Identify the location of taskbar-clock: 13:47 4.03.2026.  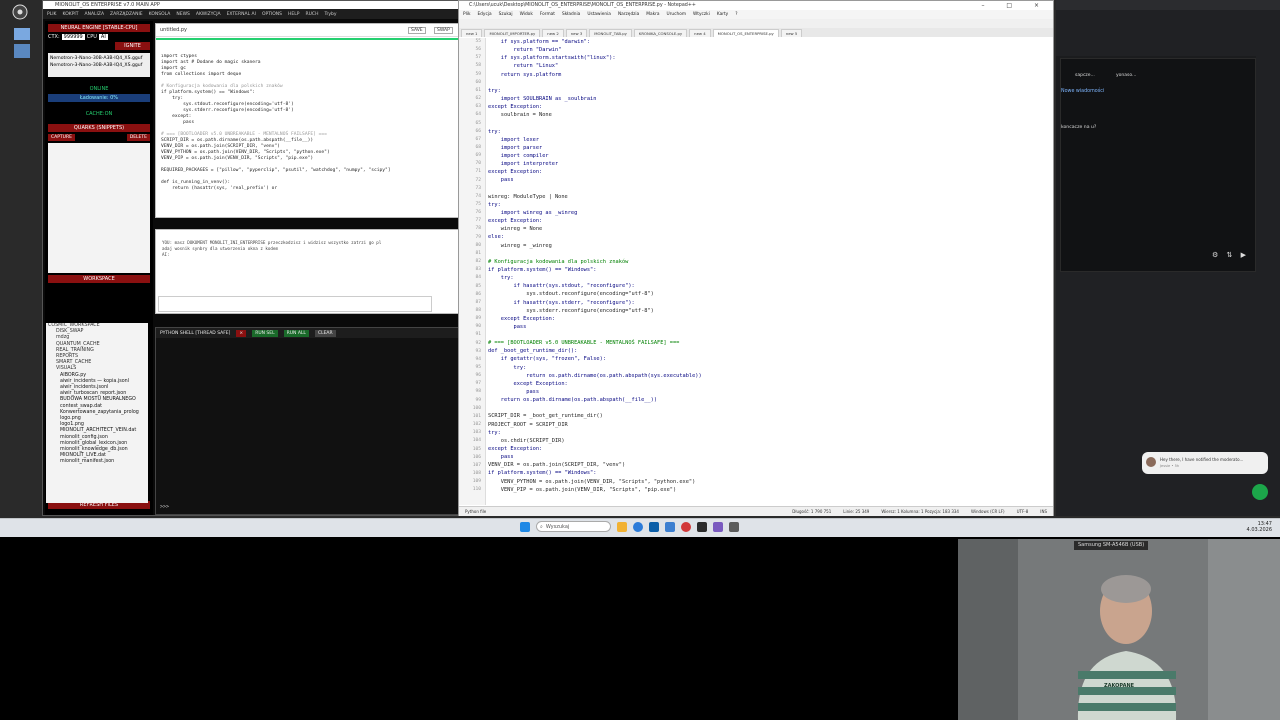
(1259, 527).